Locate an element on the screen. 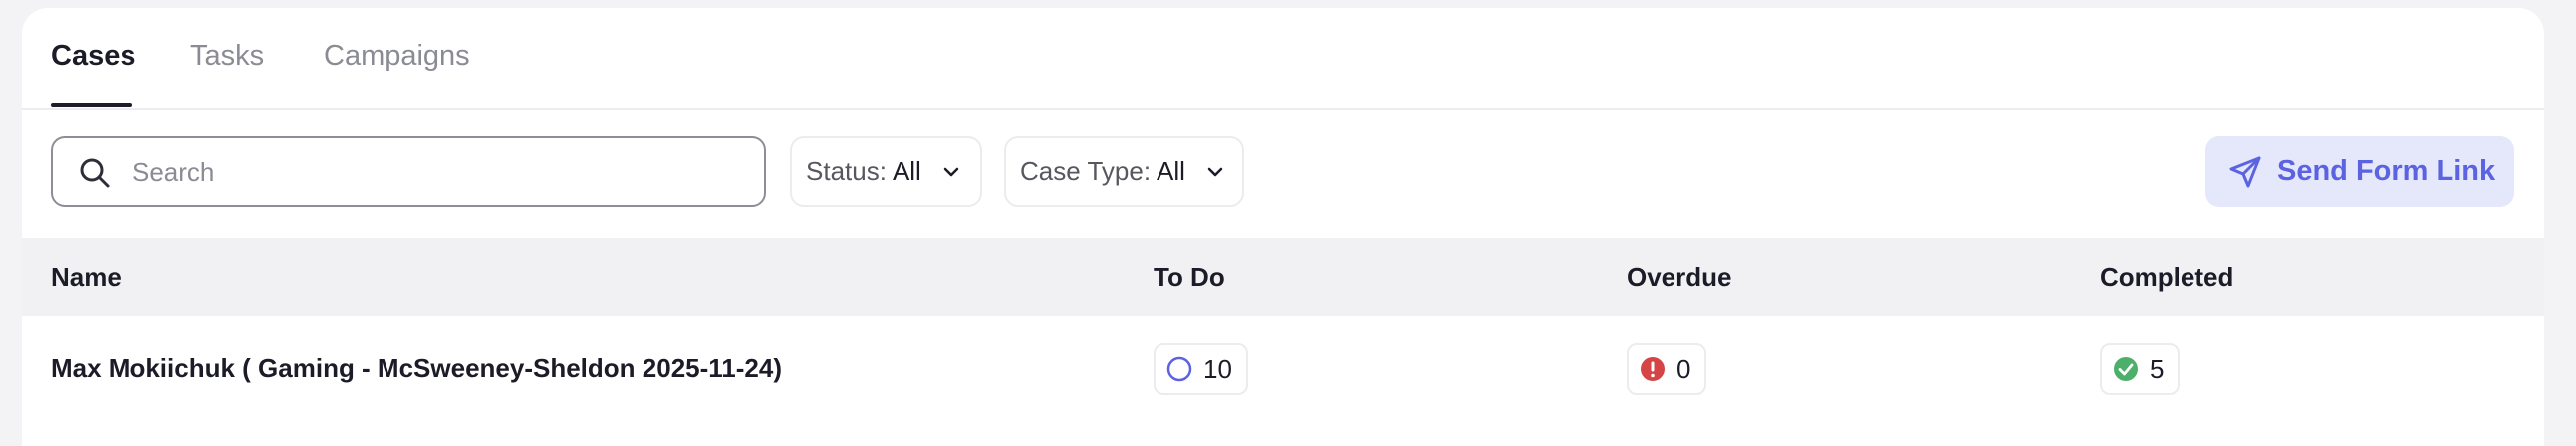  status-filter-dropdown: Status: All is located at coordinates (886, 171).